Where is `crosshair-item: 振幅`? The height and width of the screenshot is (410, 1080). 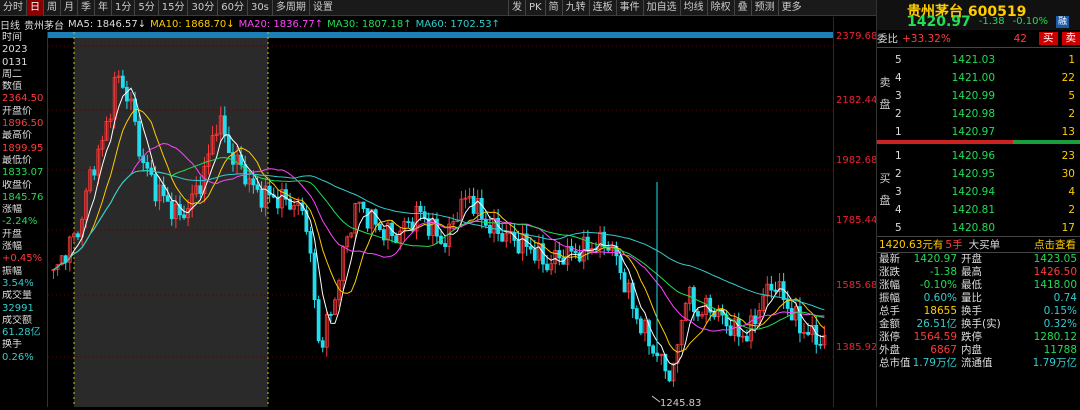 crosshair-item: 振幅 is located at coordinates (23, 272).